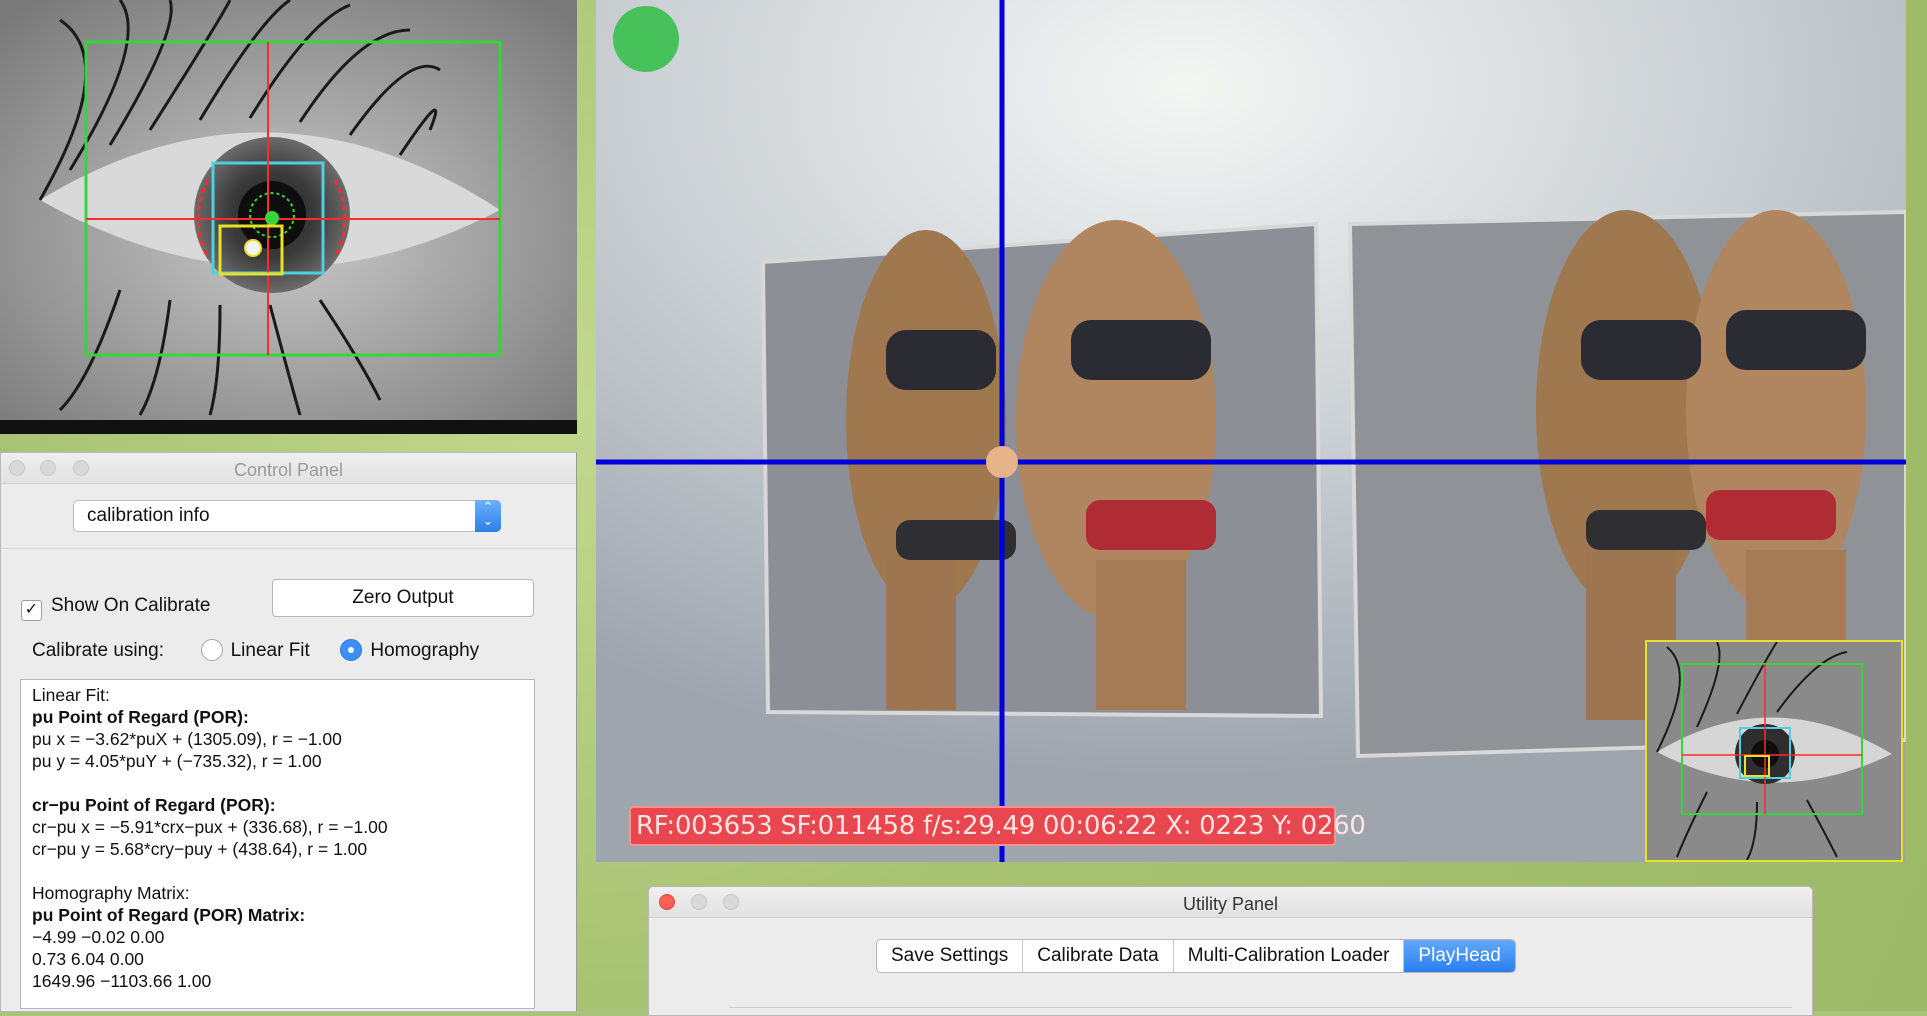  What do you see at coordinates (1098, 956) in the screenshot?
I see `tab-calibrate-data: Calibrate Data` at bounding box center [1098, 956].